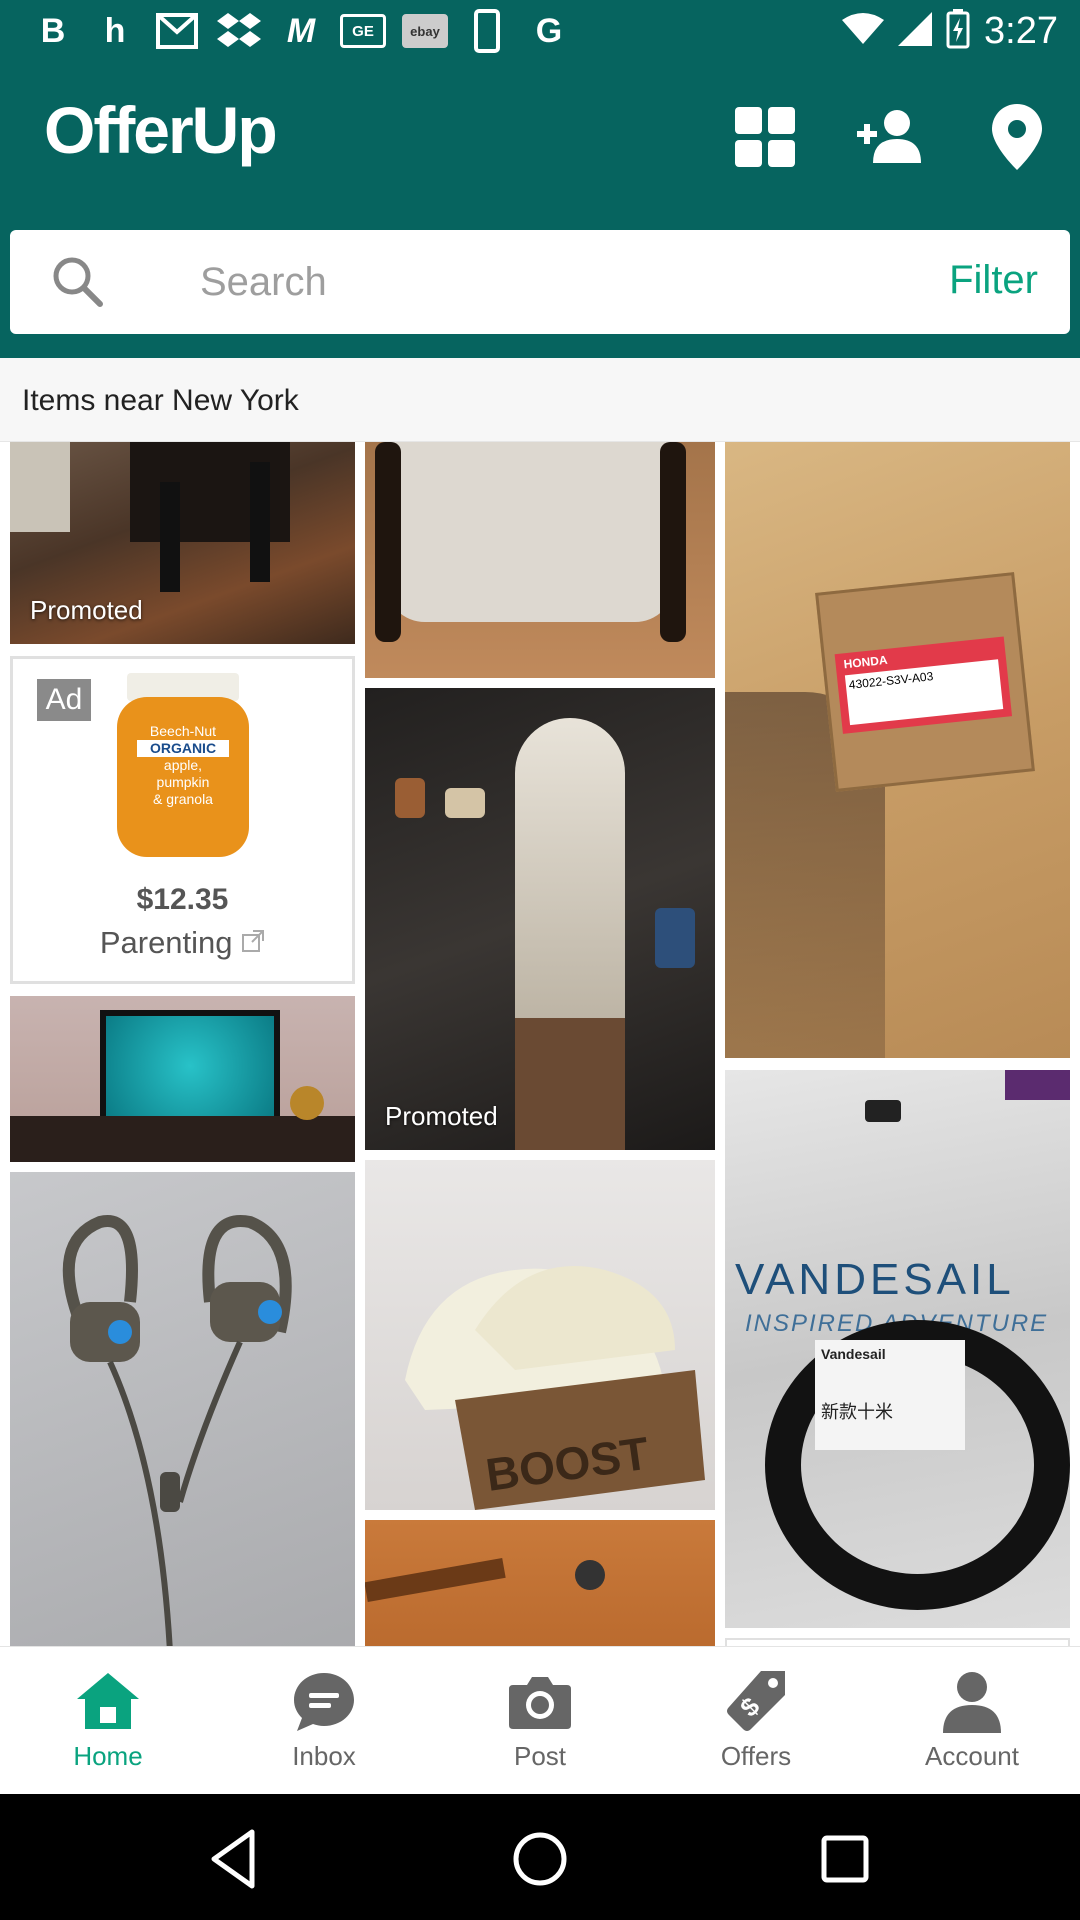 Image resolution: width=1080 pixels, height=1920 pixels. I want to click on filter-button: Filter, so click(993, 280).